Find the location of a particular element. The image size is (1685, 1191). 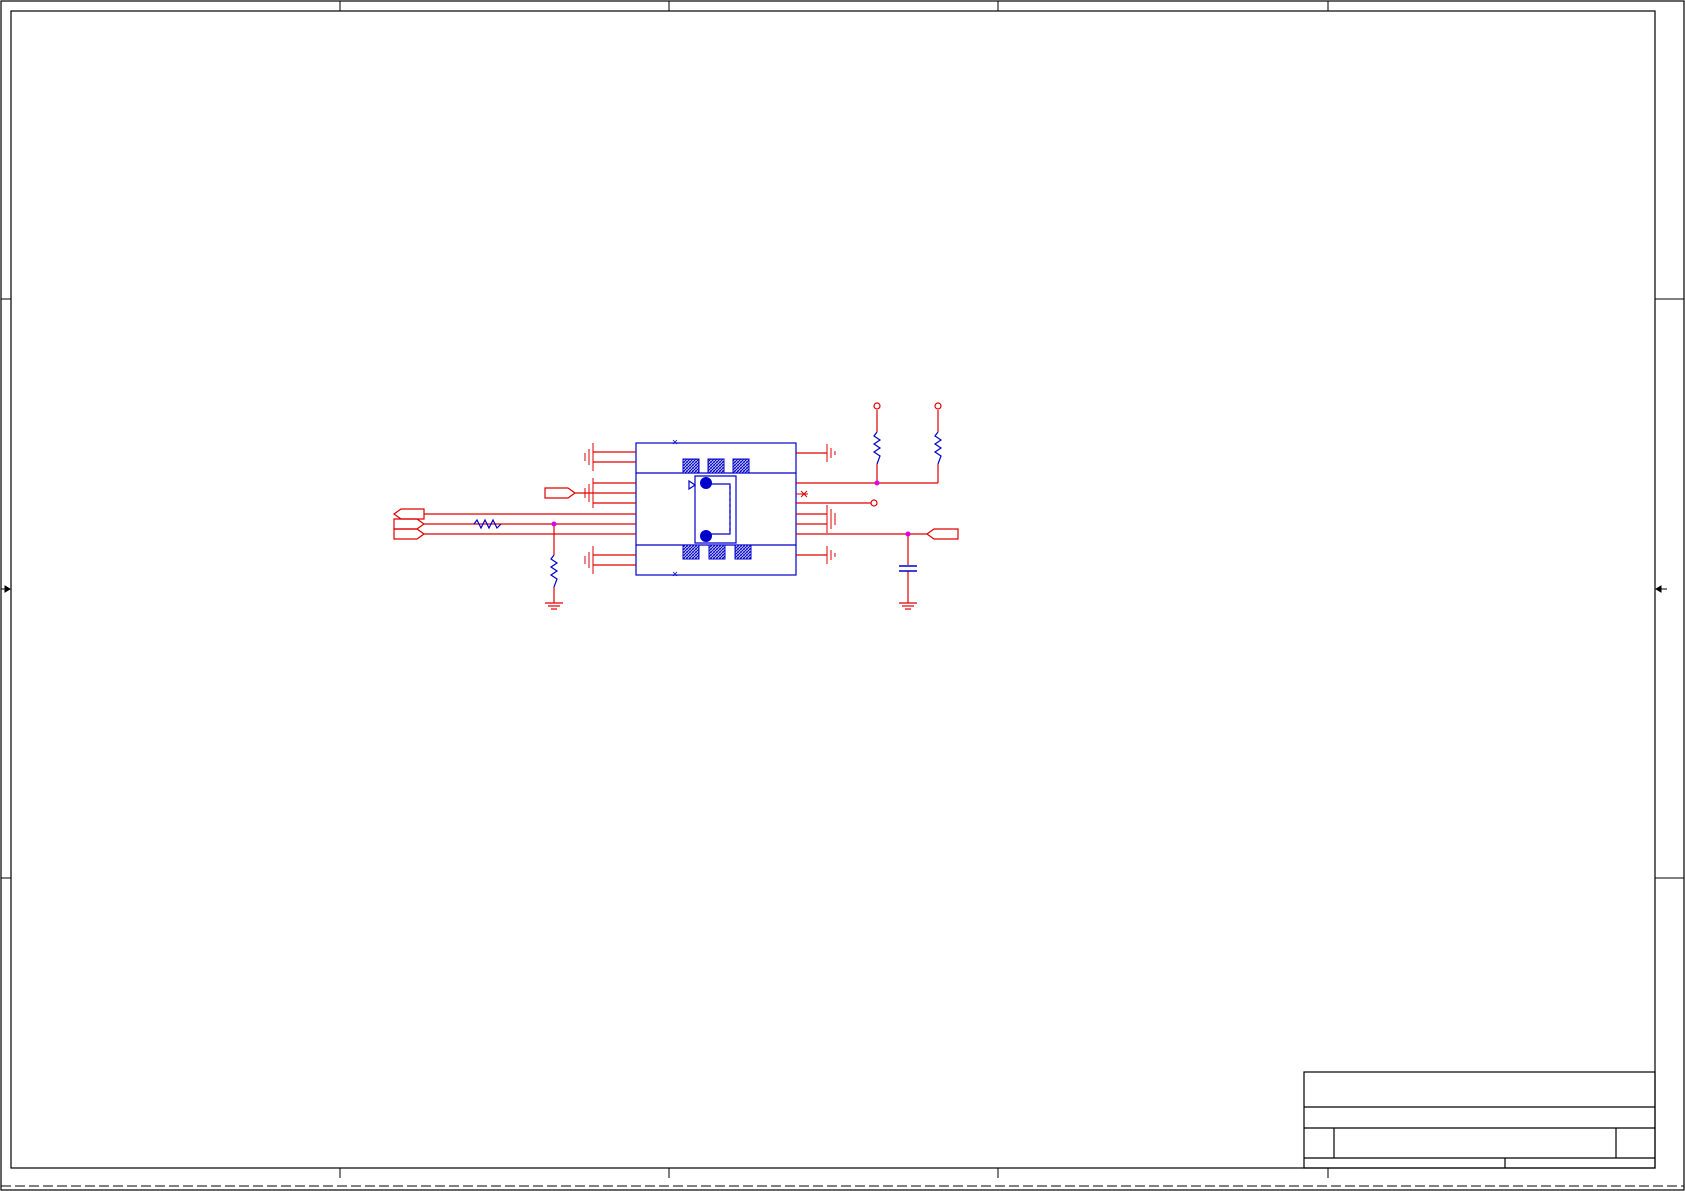

right-off-page-connector is located at coordinates (942, 534).